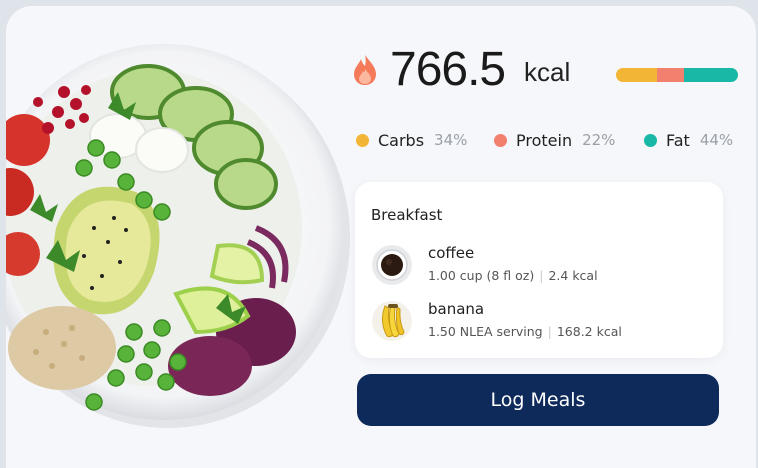 The width and height of the screenshot is (758, 468). Describe the element at coordinates (500, 140) in the screenshot. I see `protein-dot-icon` at that location.